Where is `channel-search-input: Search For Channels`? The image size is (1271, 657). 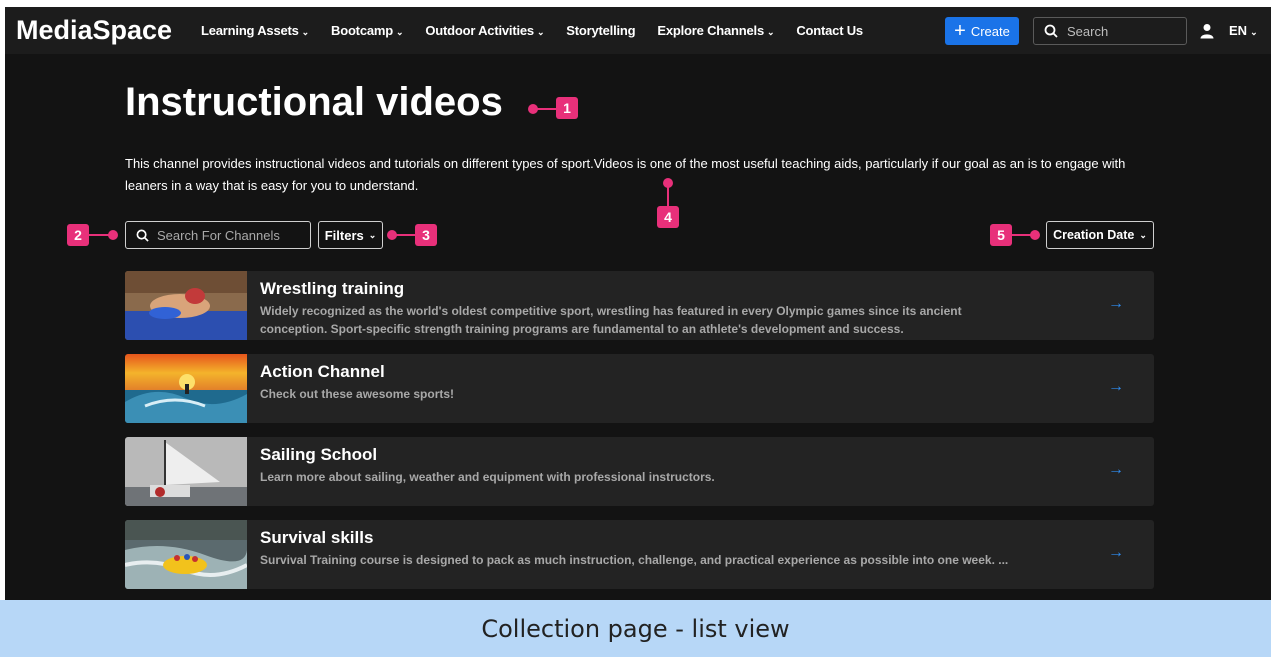 channel-search-input: Search For Channels is located at coordinates (218, 235).